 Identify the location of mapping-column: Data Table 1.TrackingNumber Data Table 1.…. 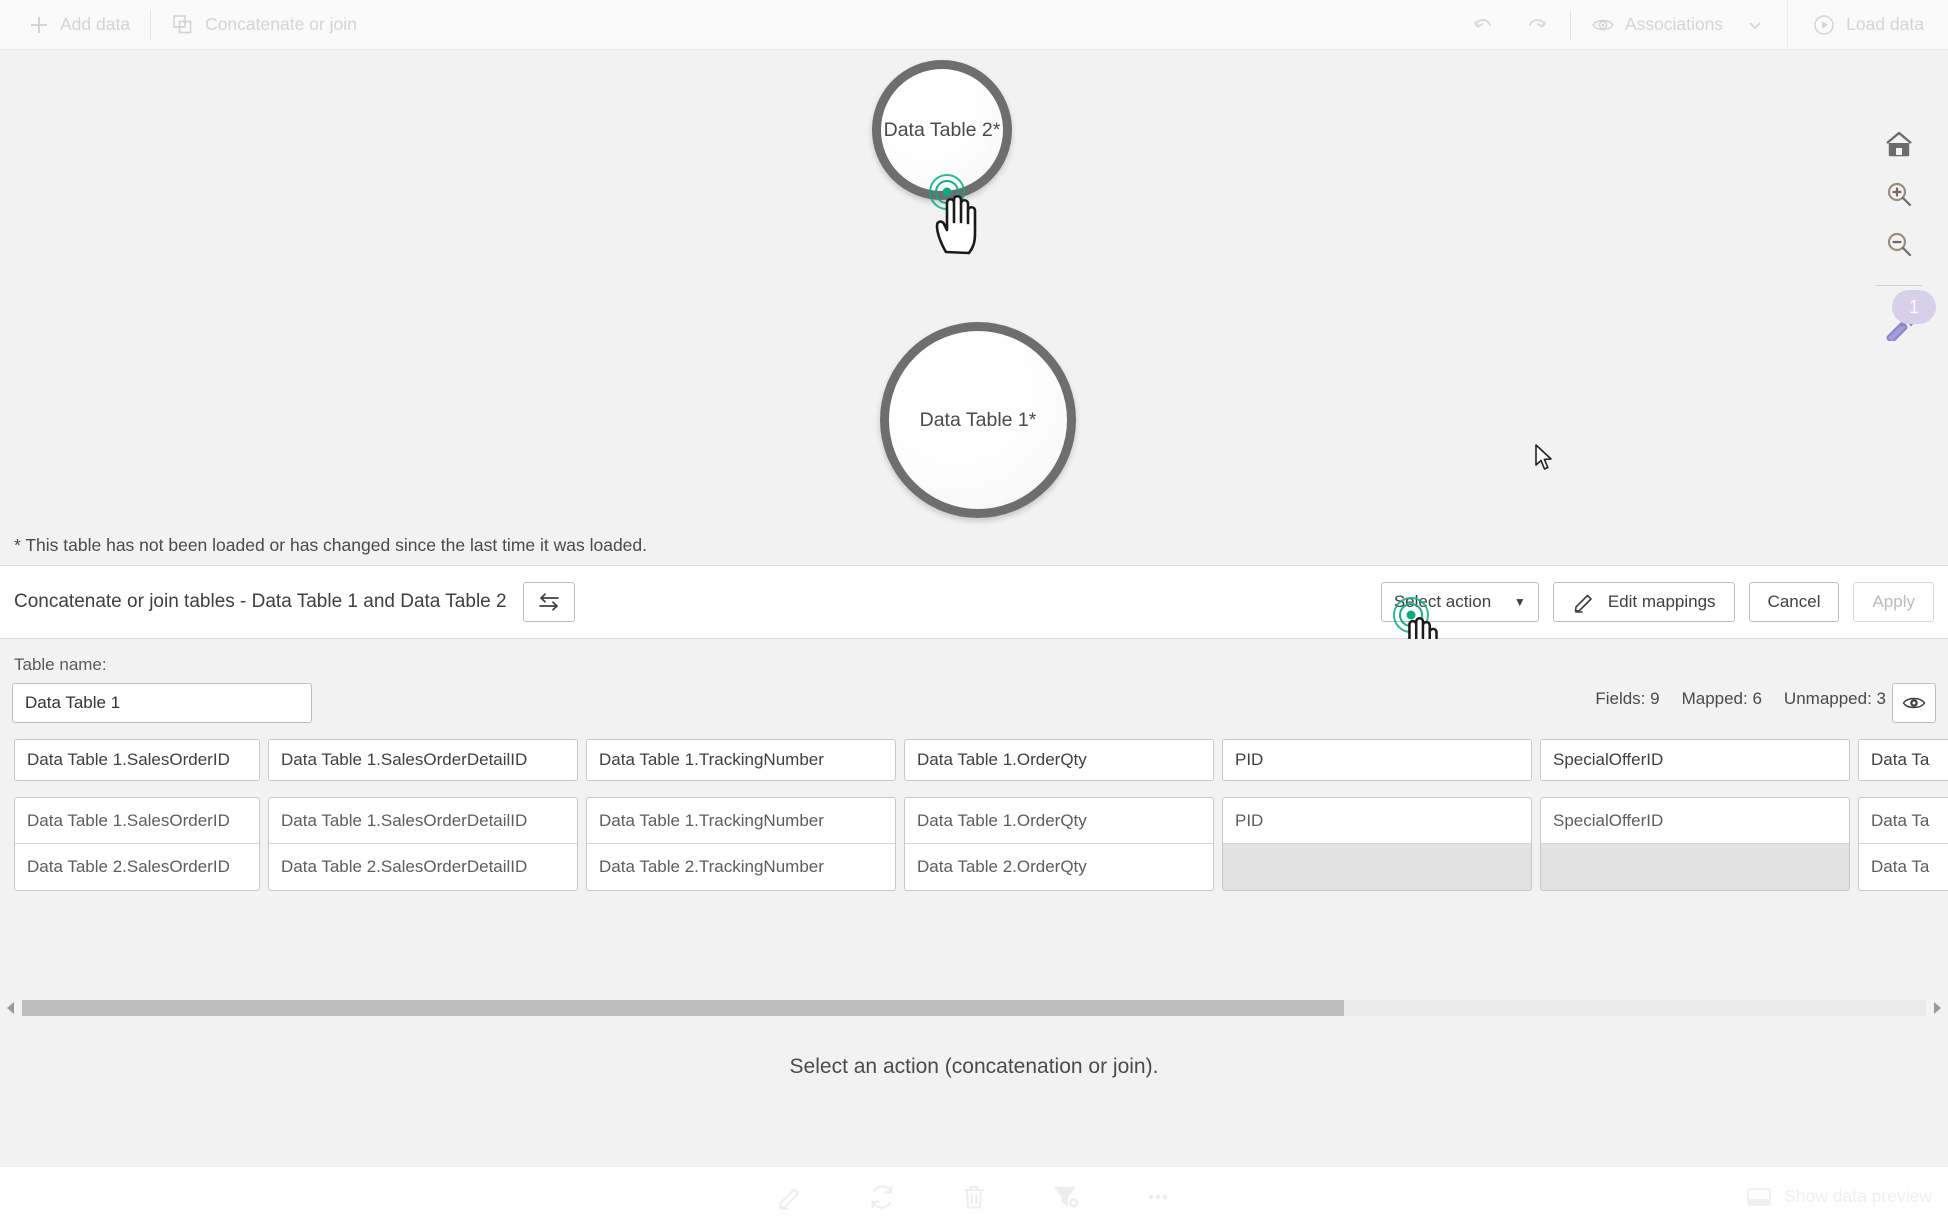
(741, 815).